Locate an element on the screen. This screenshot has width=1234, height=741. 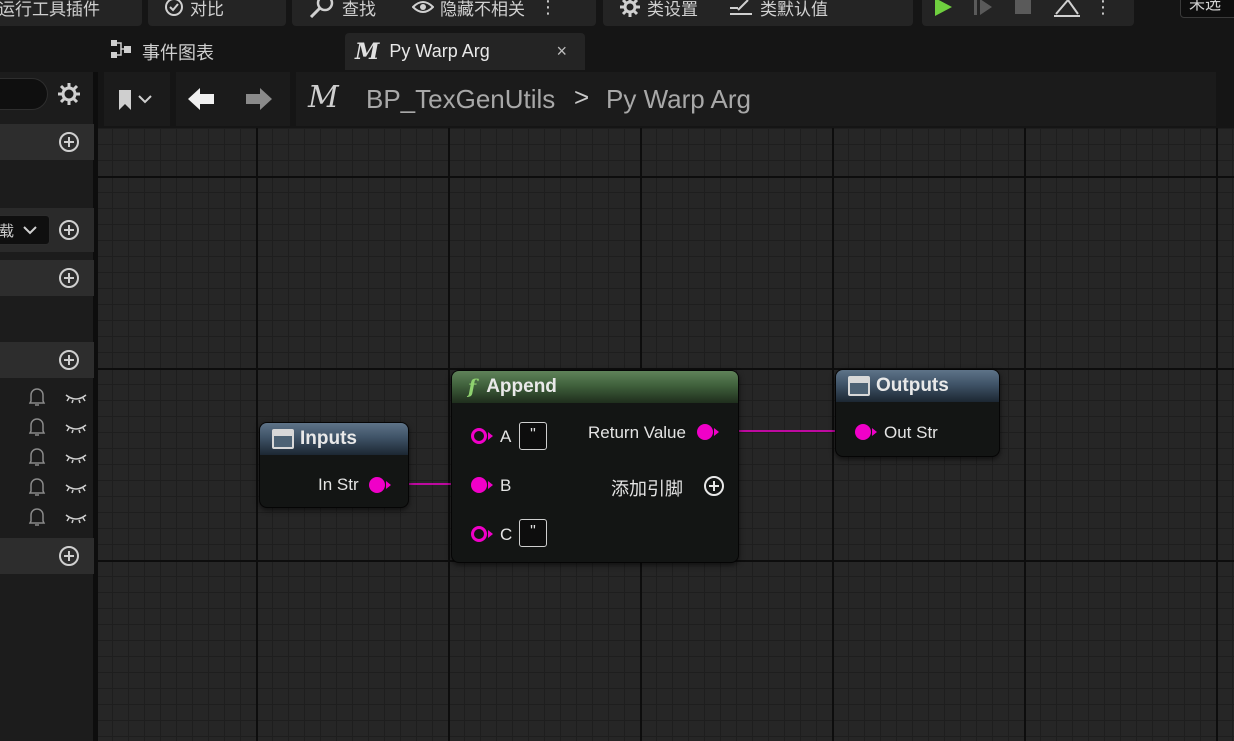
hide-unrelated-label: 隐藏不相关 is located at coordinates (482, 10).